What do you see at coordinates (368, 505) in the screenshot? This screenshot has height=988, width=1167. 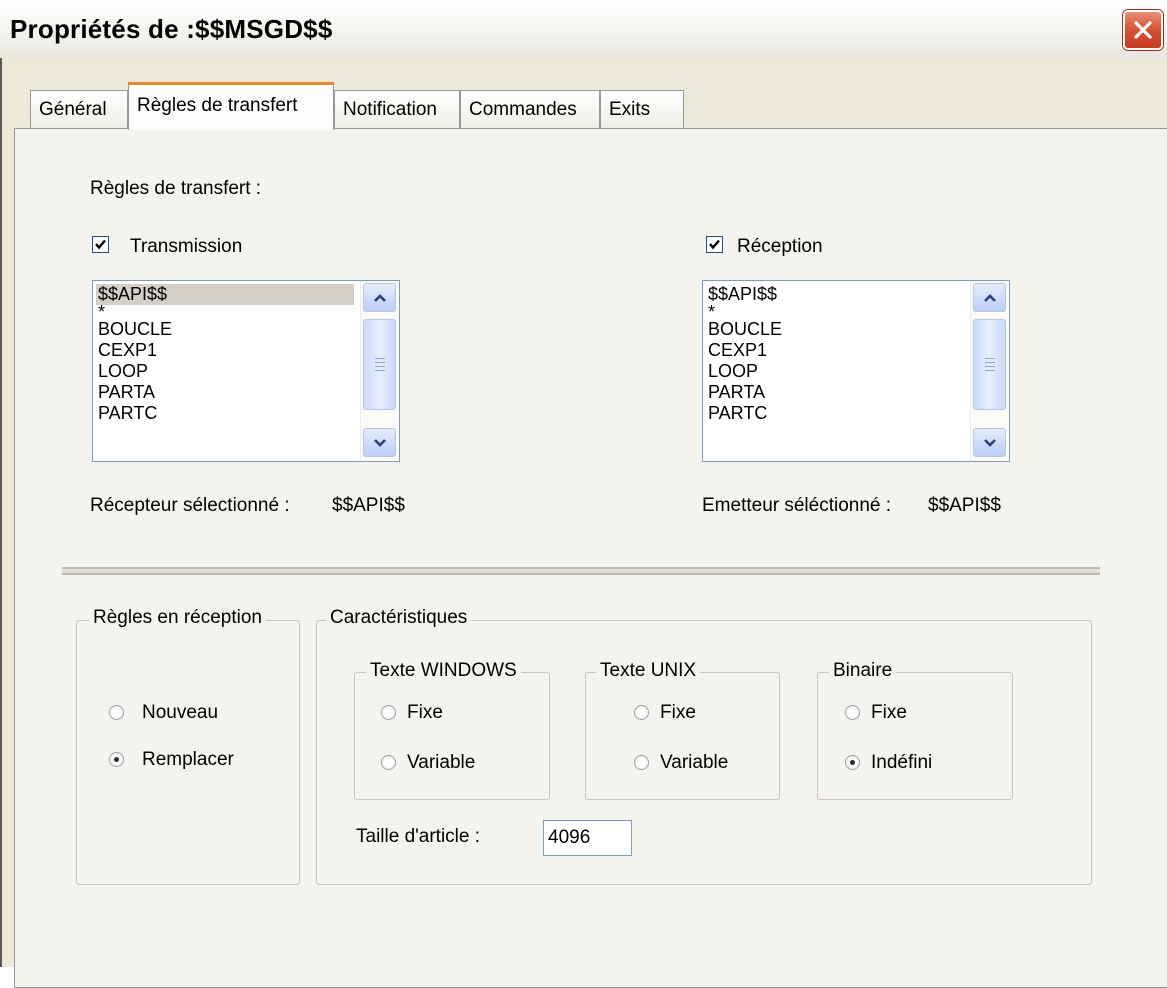 I see `selected-receiver-value: $$API$$` at bounding box center [368, 505].